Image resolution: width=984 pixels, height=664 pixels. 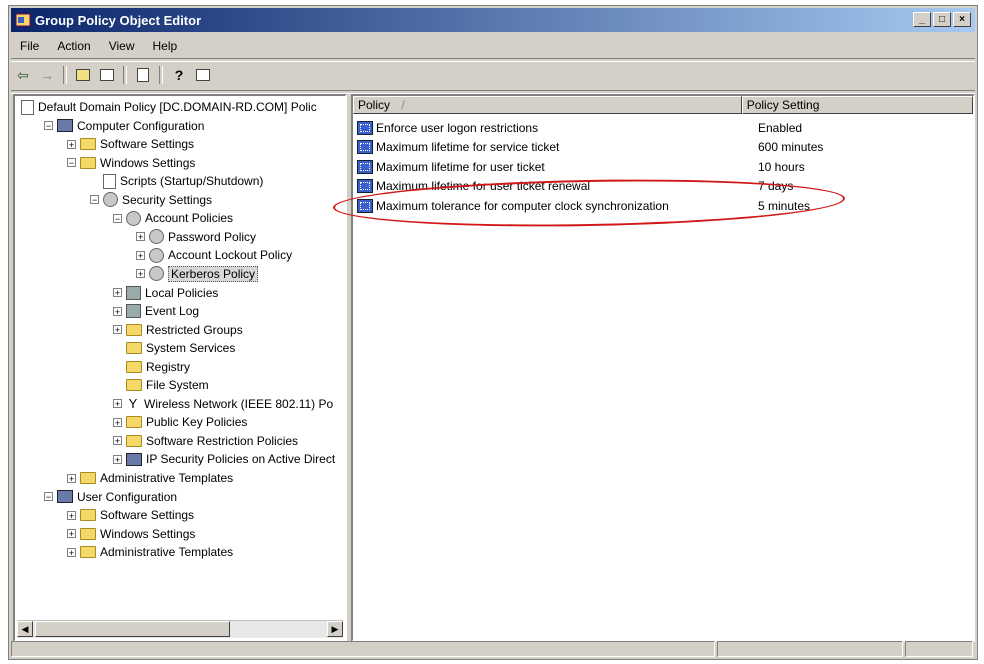 I want to click on scroll-left-button: ◀, so click(x=25, y=629).